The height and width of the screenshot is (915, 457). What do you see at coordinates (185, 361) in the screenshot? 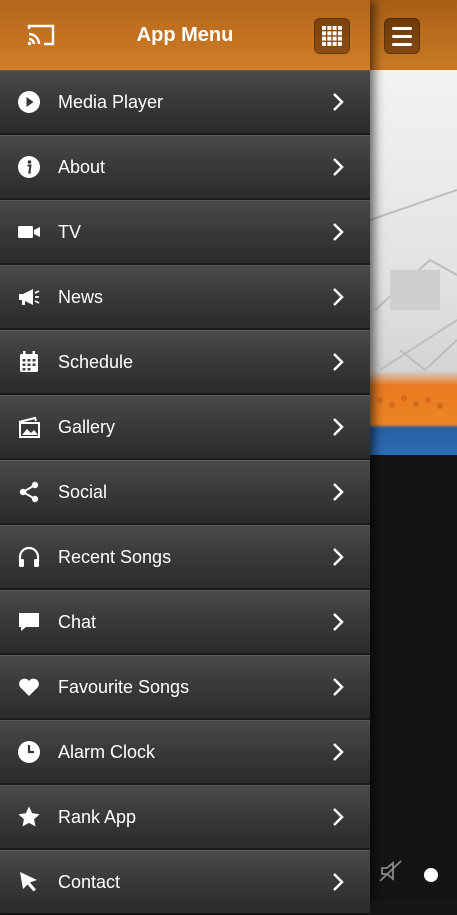
I see `menu-item-schedule: Schedule` at bounding box center [185, 361].